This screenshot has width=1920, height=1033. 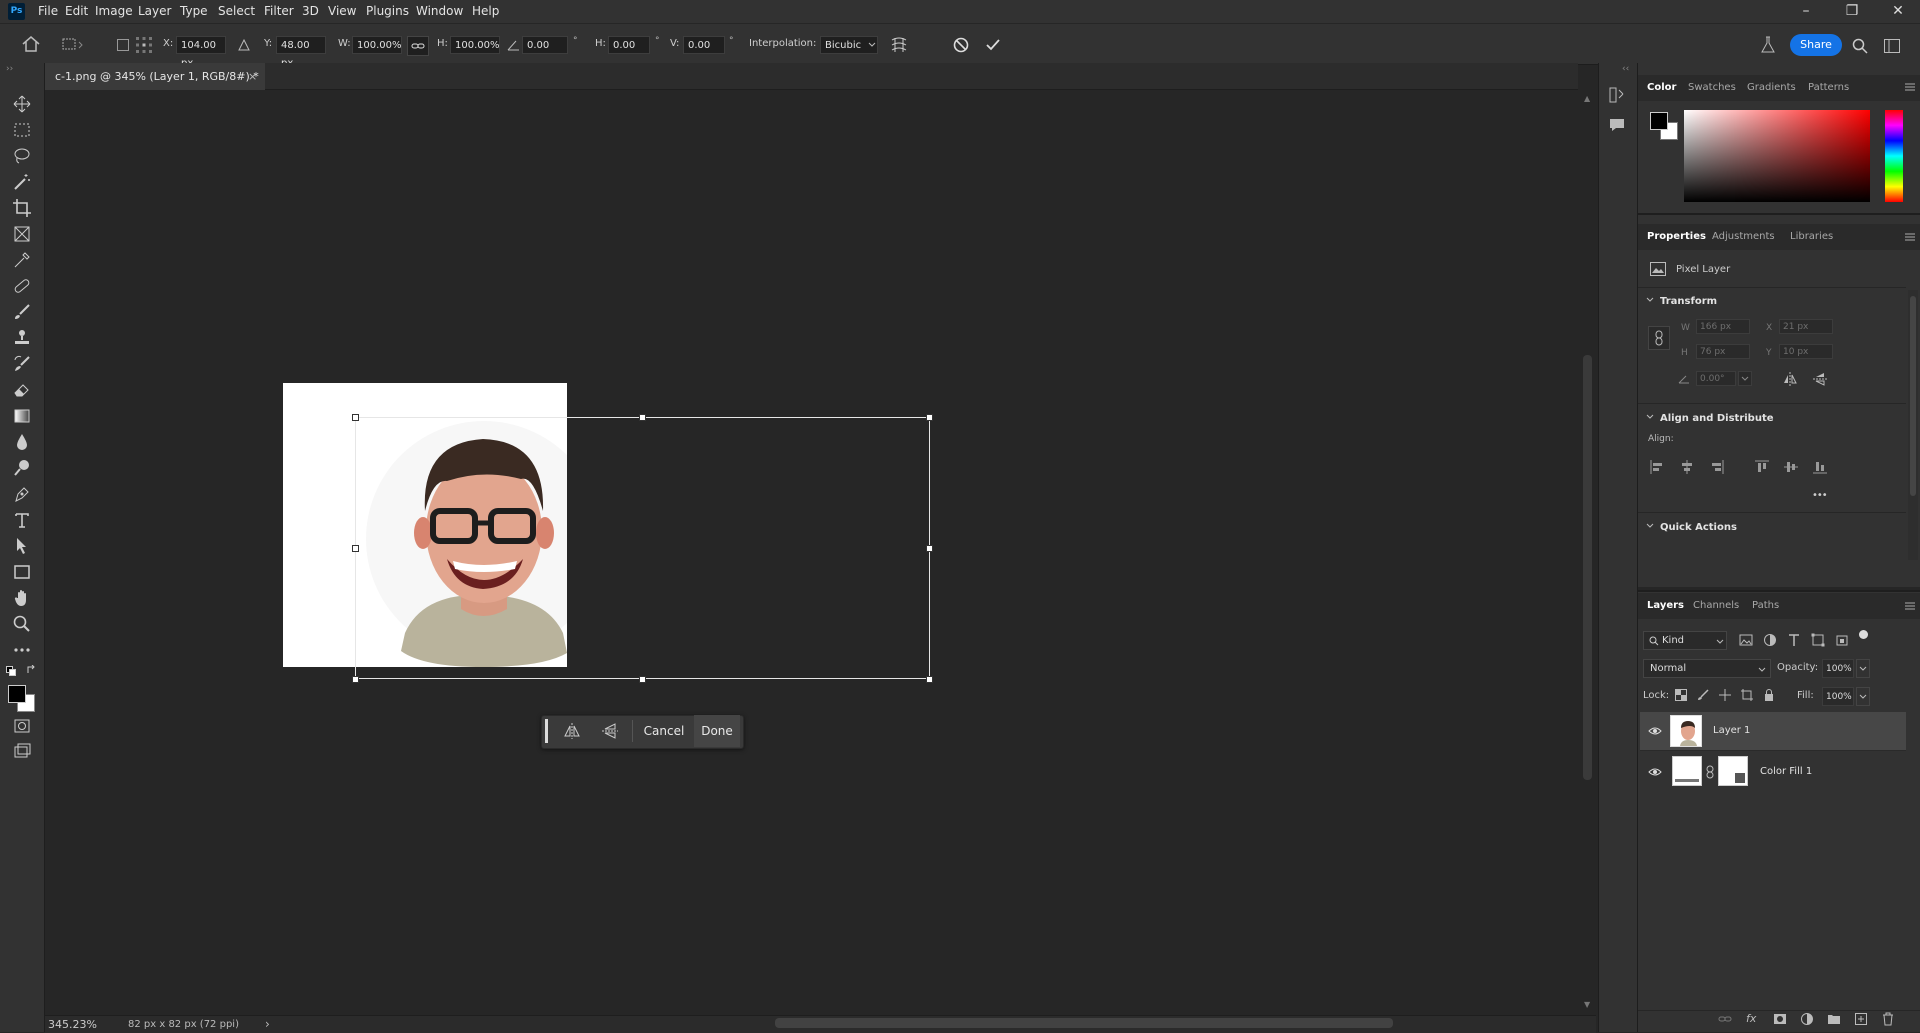 What do you see at coordinates (387, 11) in the screenshot?
I see `menu-plugins: Plugins` at bounding box center [387, 11].